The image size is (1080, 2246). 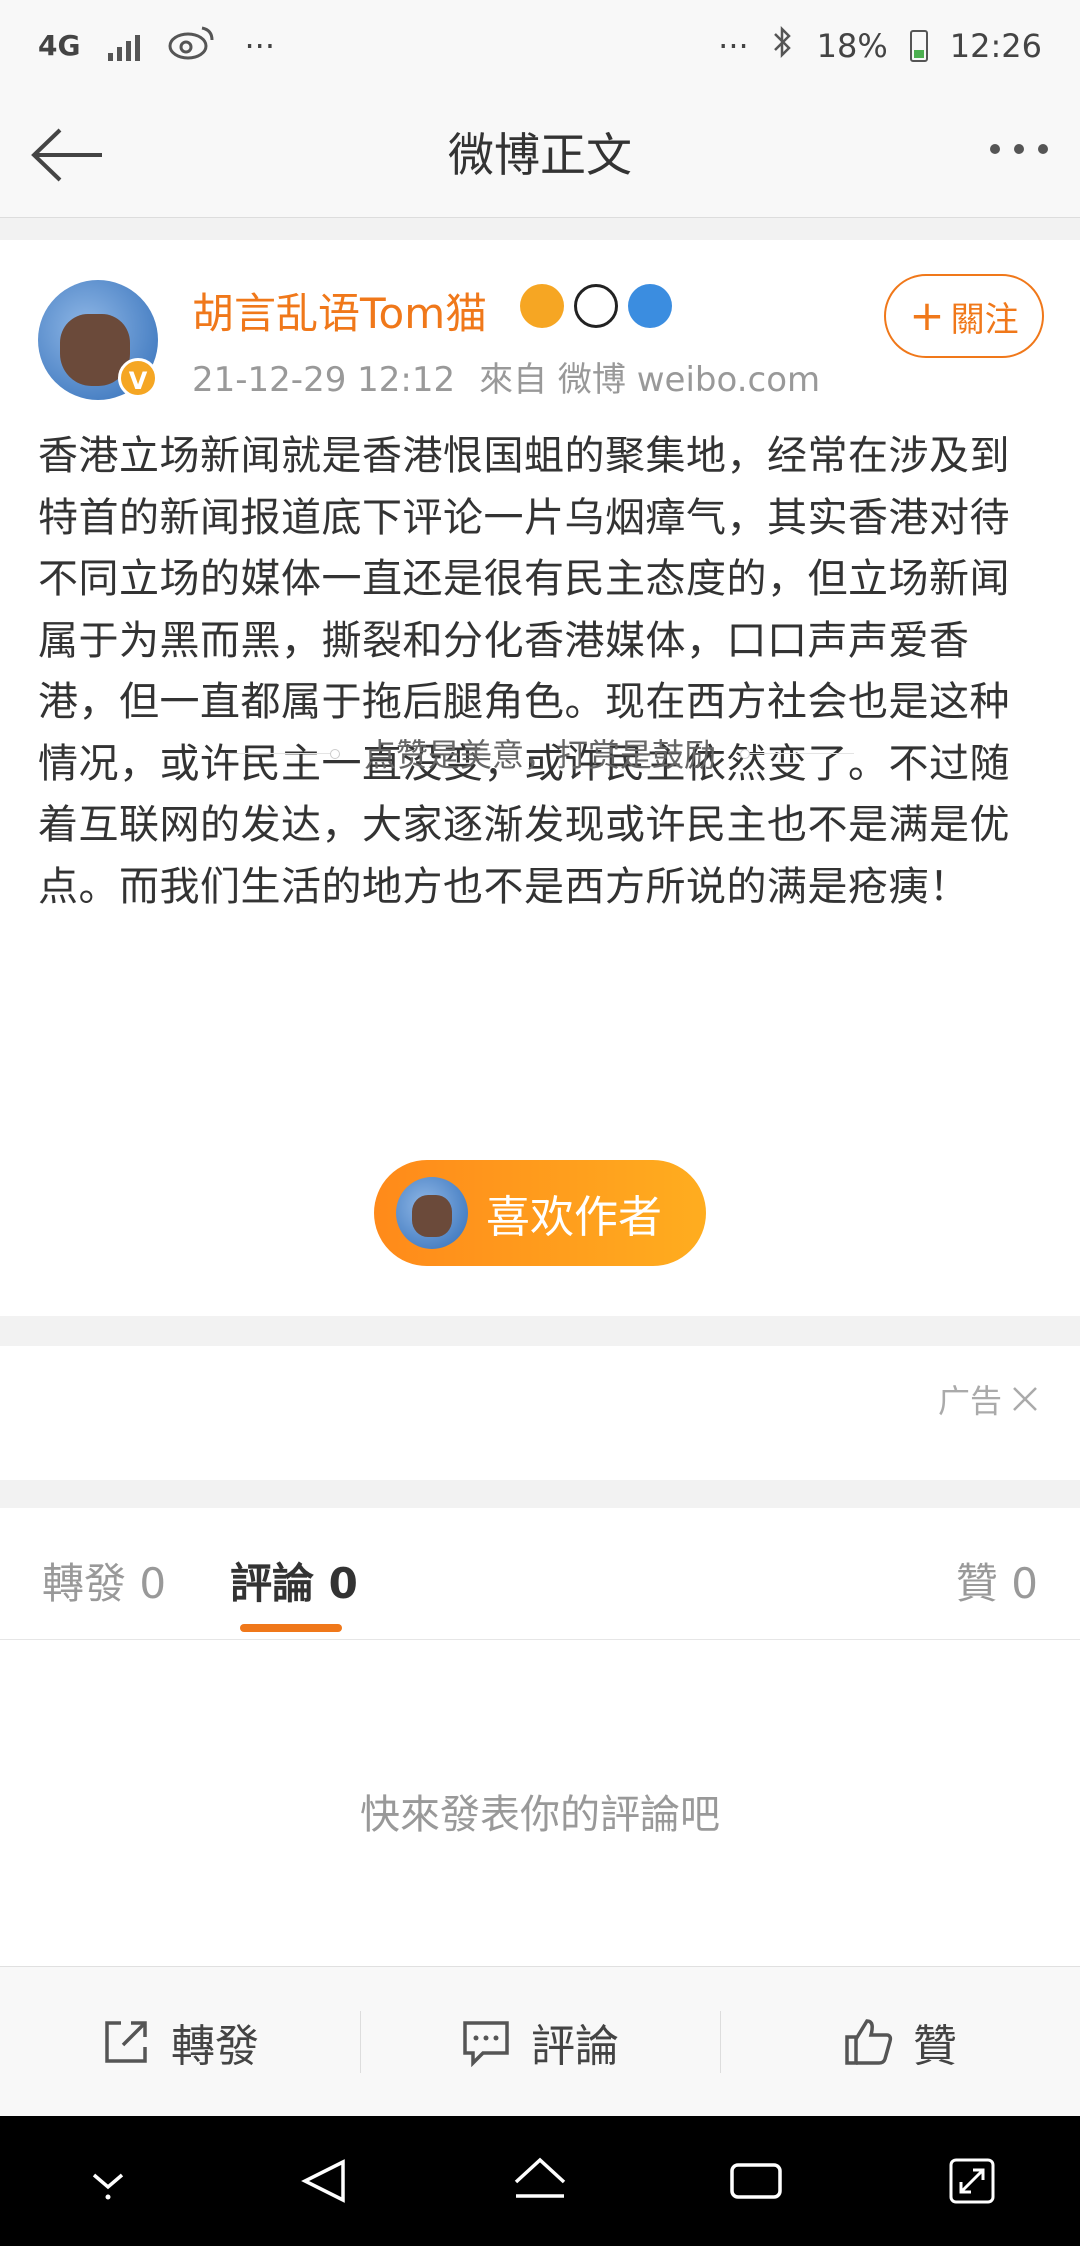 I want to click on comment-button: 評論, so click(x=540, y=2041).